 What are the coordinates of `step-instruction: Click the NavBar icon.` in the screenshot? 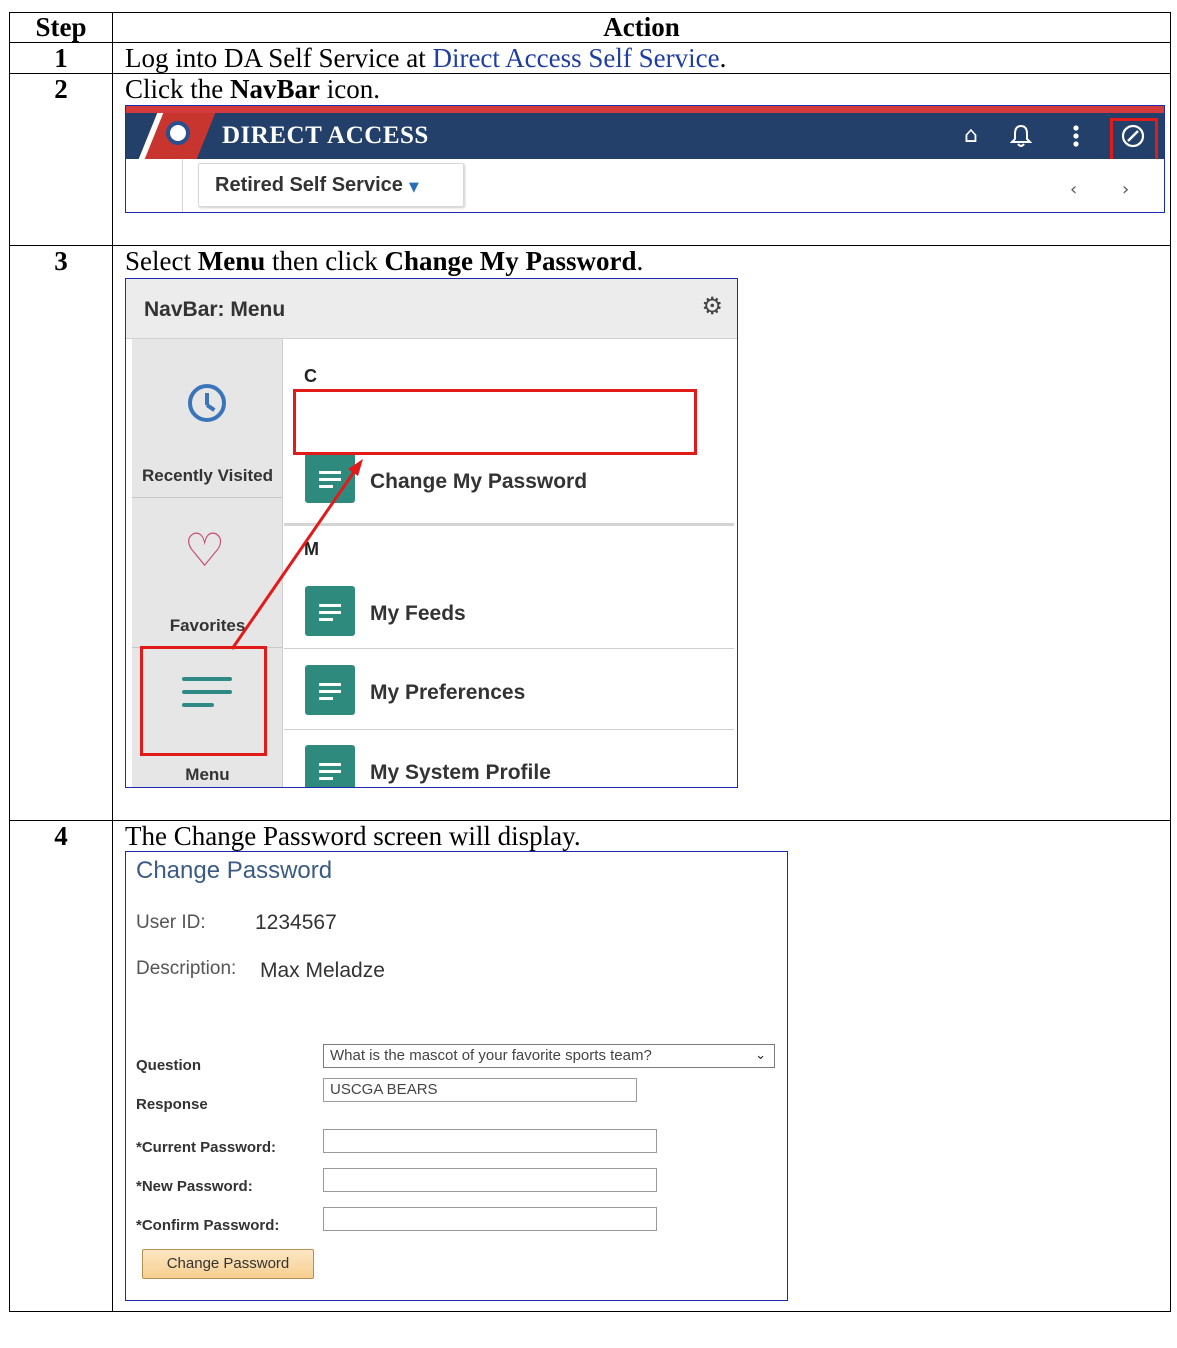 It's located at (252, 89).